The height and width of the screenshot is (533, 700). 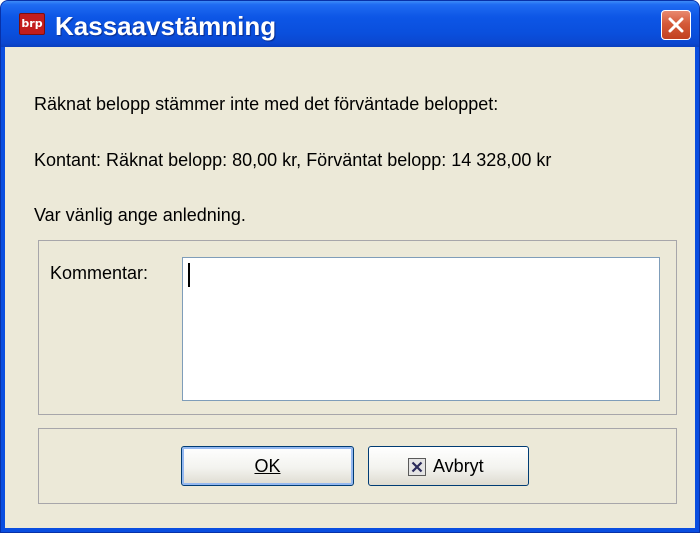 I want to click on text-caret, so click(x=189, y=275).